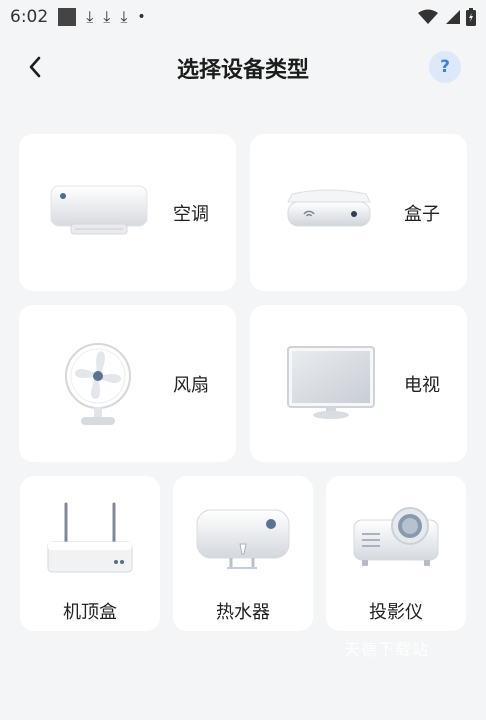  I want to click on water-heater-icon, so click(243, 539).